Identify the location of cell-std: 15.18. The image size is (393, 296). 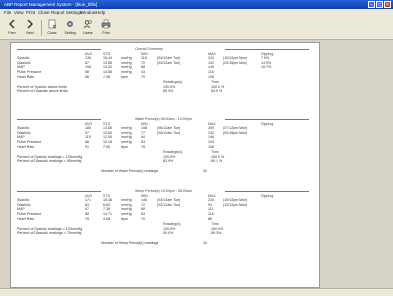
(107, 142).